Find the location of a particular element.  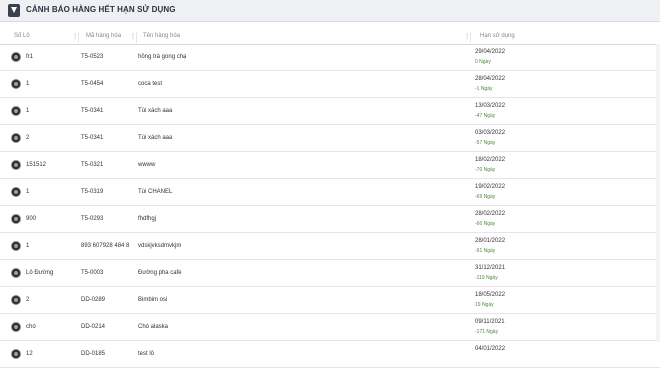

product-name: coca test is located at coordinates (150, 84).